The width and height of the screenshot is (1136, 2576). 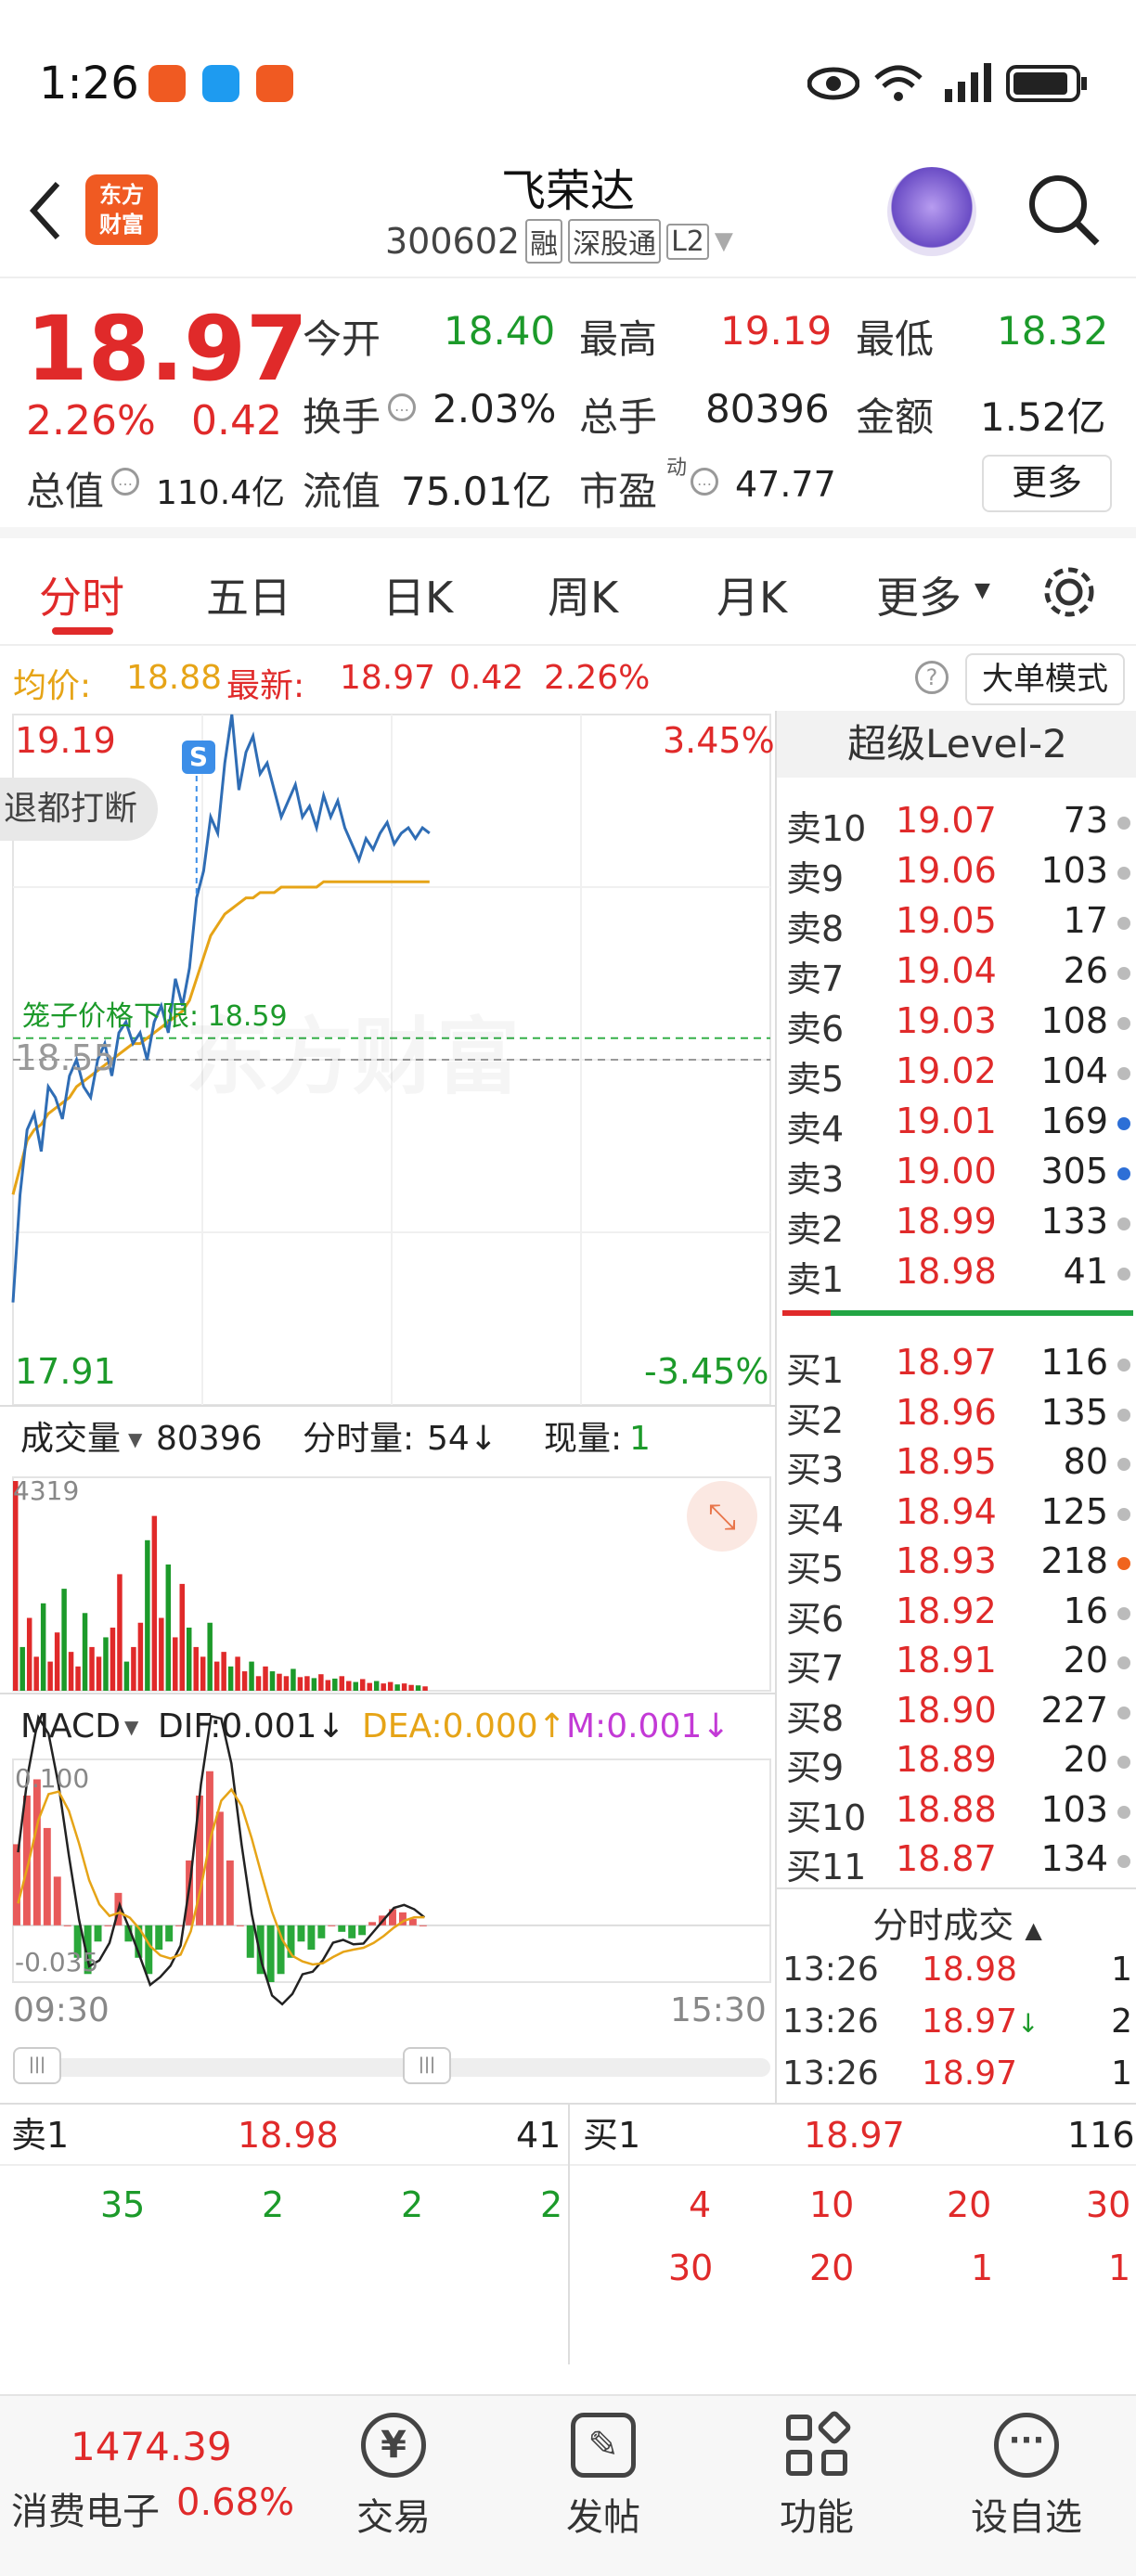 I want to click on scroll-handle-left: |||, so click(x=37, y=2065).